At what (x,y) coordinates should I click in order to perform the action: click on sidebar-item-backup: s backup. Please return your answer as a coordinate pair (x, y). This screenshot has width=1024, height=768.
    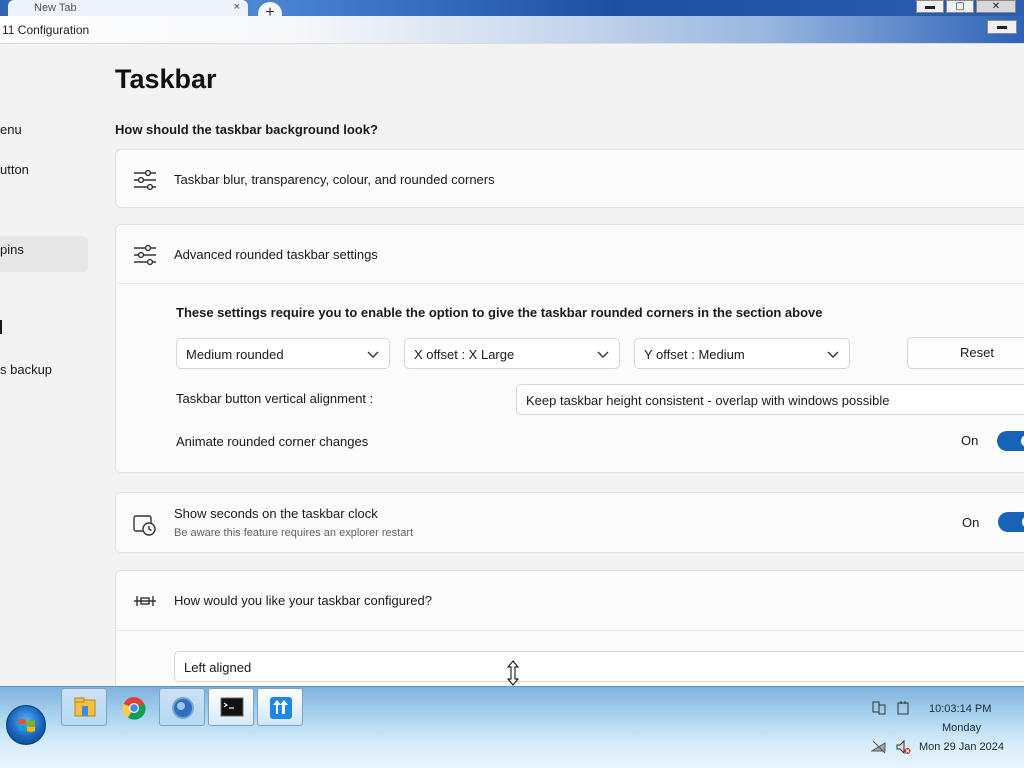
    Looking at the image, I should click on (26, 369).